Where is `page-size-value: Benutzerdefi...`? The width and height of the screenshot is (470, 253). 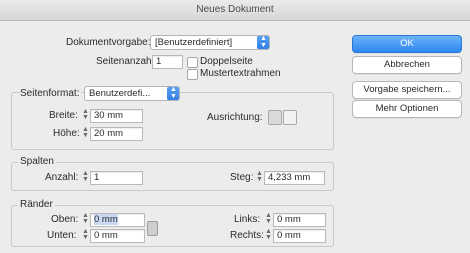
page-size-value: Benutzerdefi... is located at coordinates (120, 93).